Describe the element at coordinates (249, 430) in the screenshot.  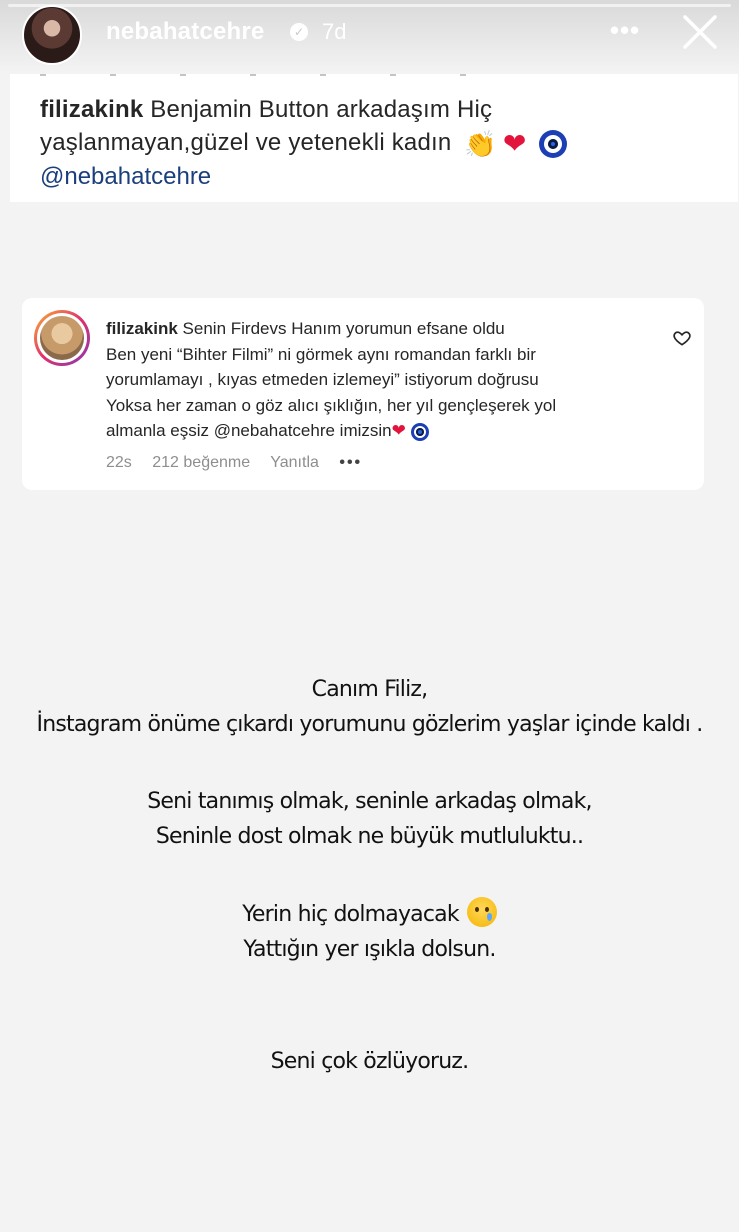
I see `comment-line-5: almanla eşsiz @nebahatcehre imizsin` at that location.